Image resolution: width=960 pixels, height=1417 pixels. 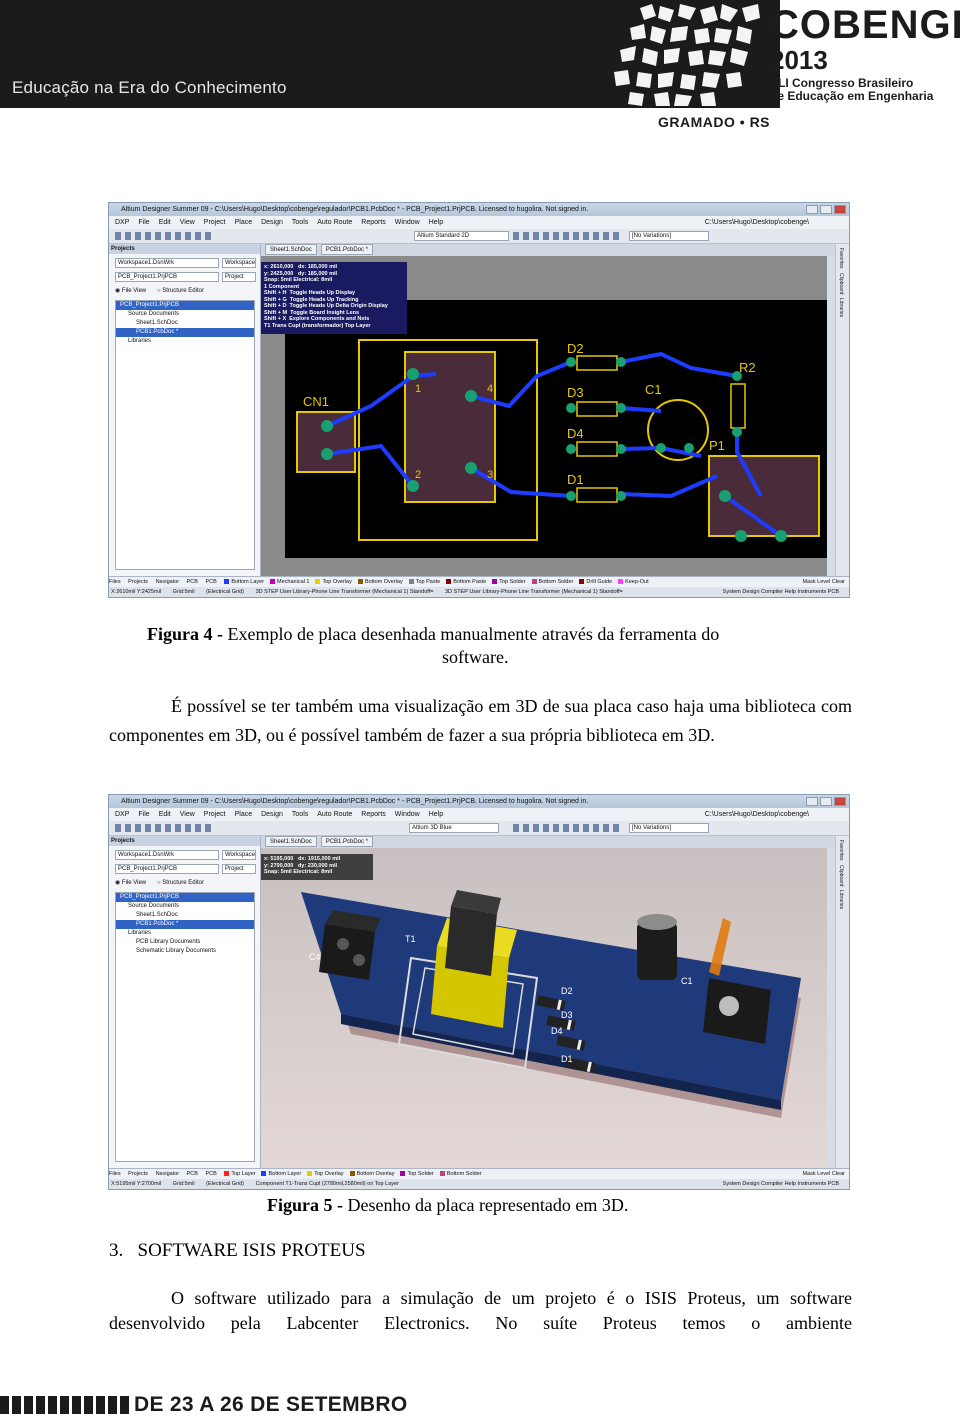 What do you see at coordinates (115, 582) in the screenshot?
I see `panel-tab-files: Files` at bounding box center [115, 582].